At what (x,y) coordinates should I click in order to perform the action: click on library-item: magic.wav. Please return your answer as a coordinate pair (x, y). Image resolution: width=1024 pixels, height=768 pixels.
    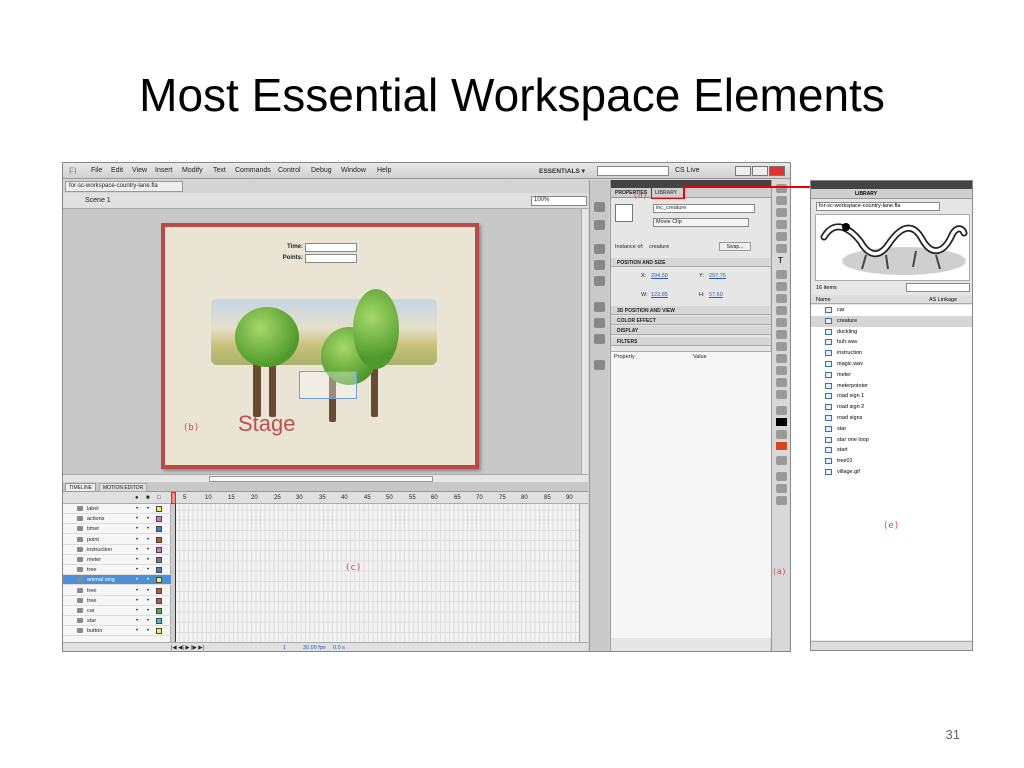
    Looking at the image, I should click on (891, 364).